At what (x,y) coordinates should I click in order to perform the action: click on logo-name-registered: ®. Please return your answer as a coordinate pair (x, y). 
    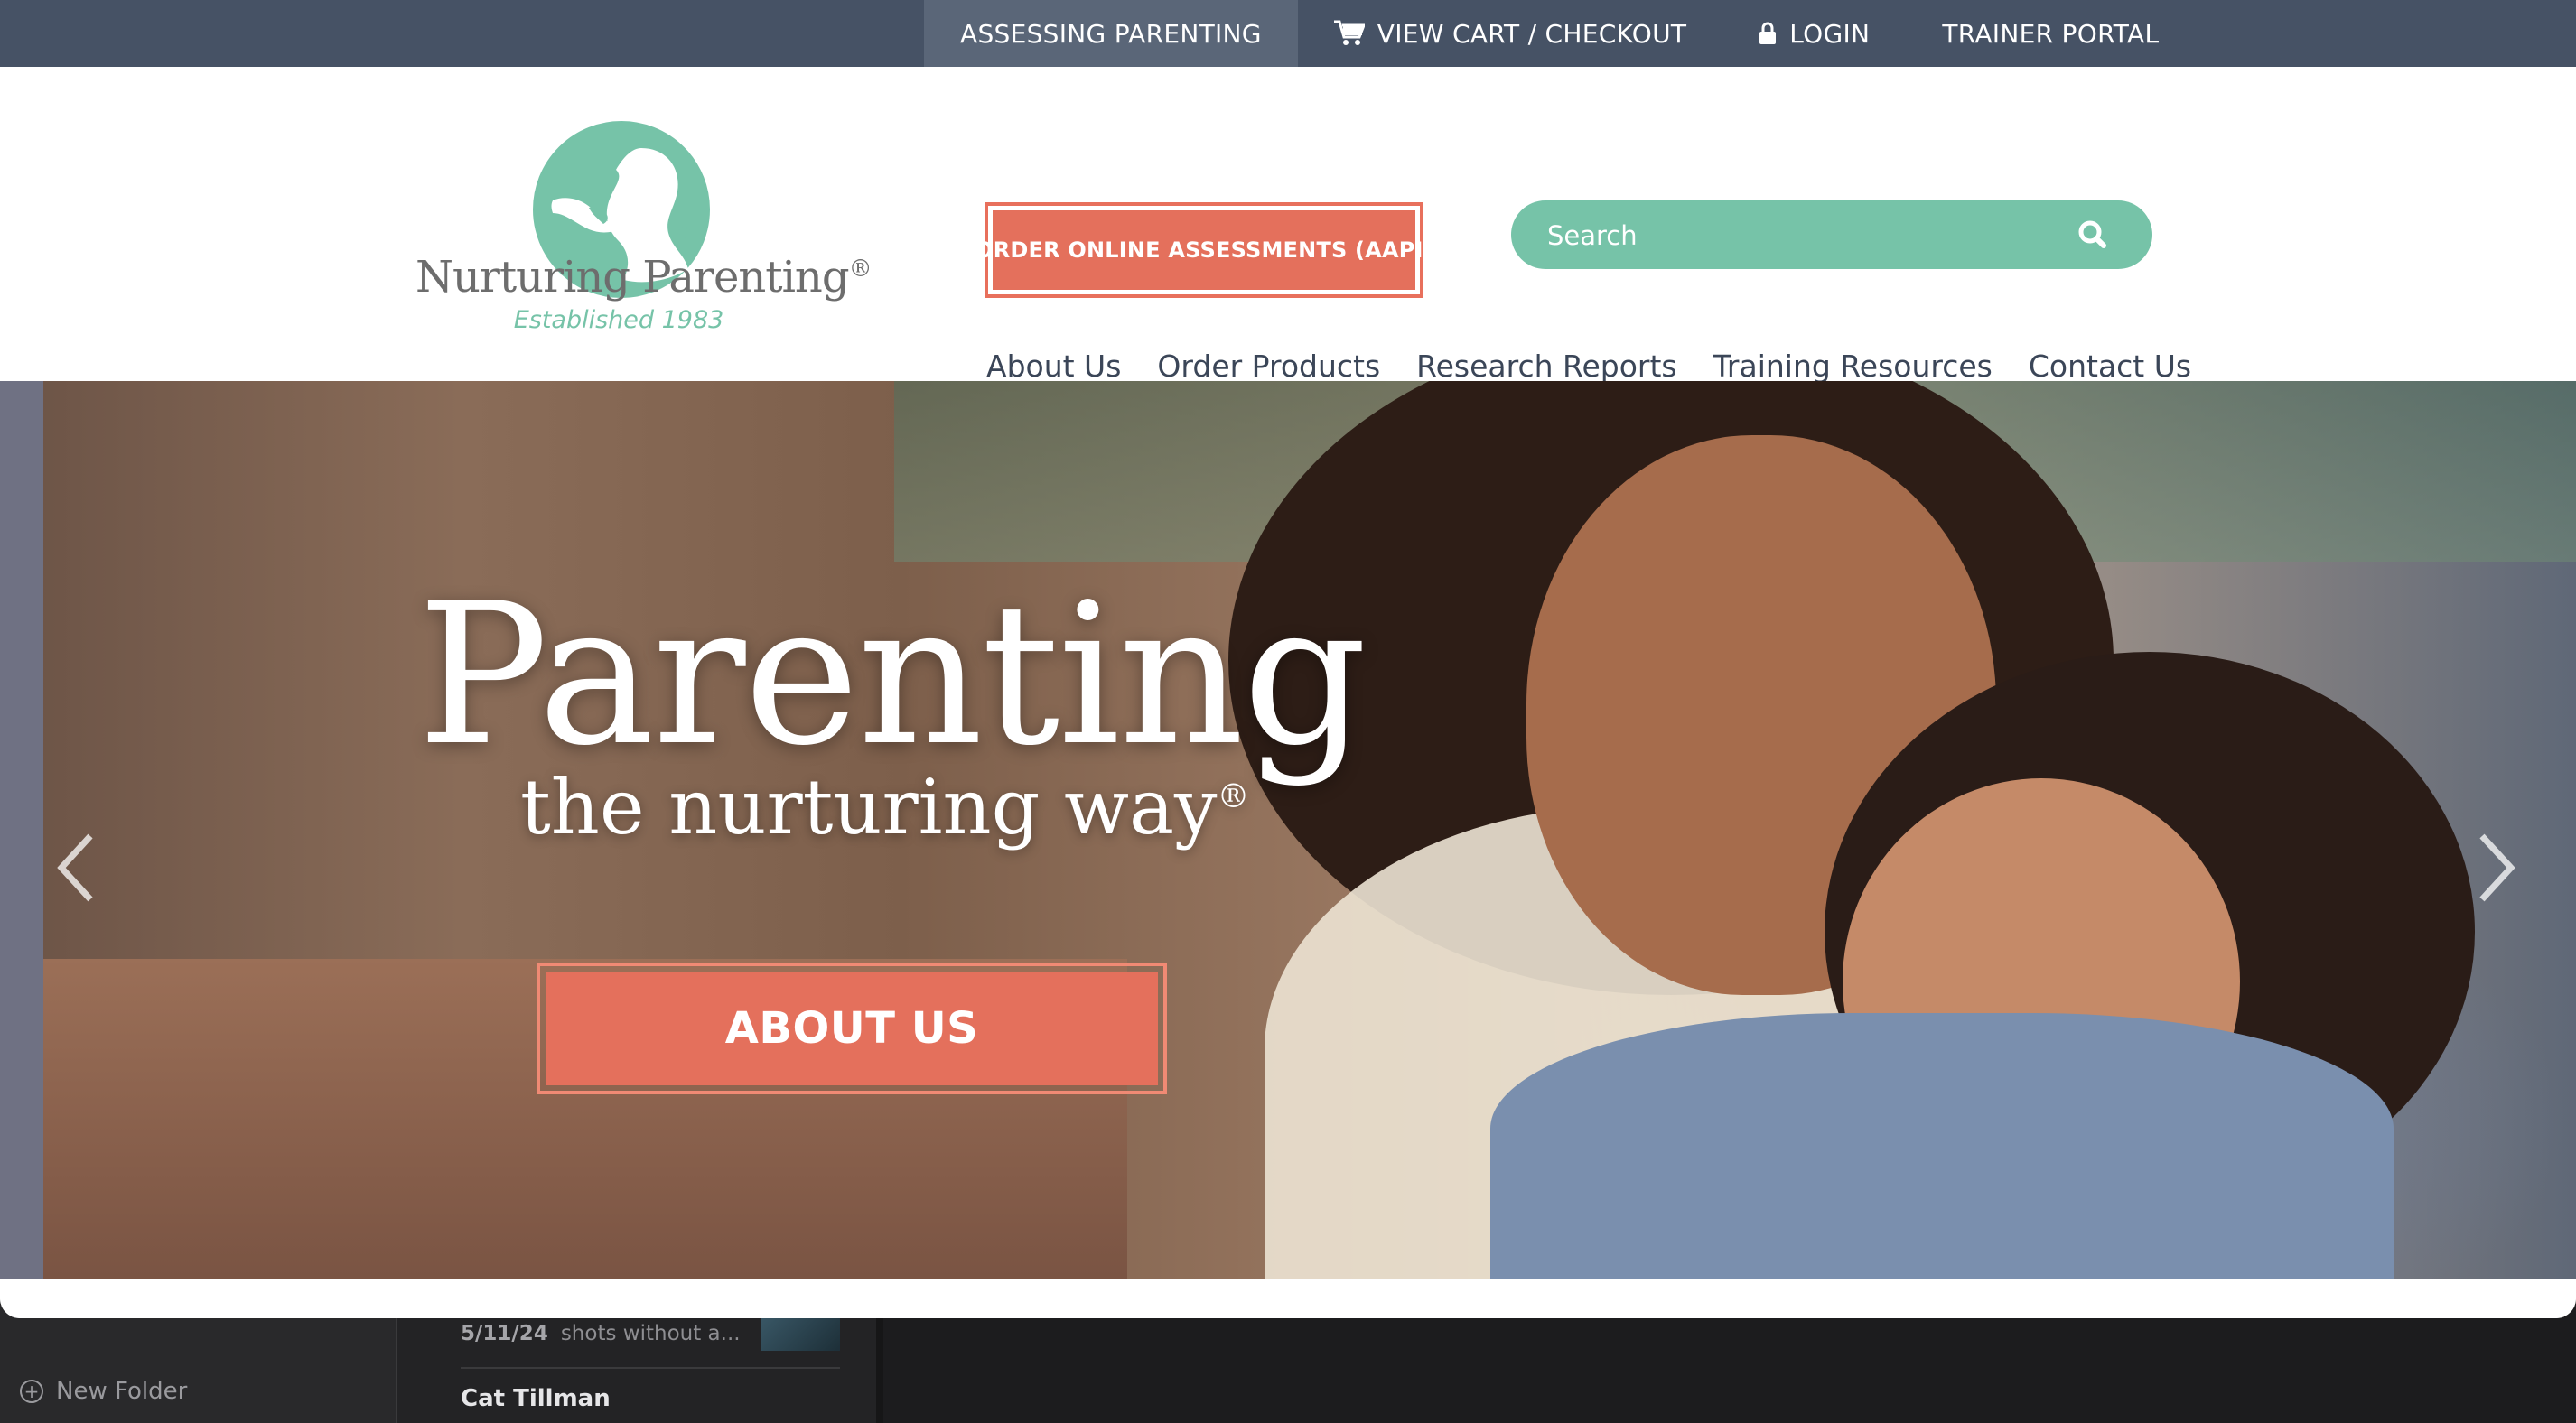
    Looking at the image, I should click on (861, 269).